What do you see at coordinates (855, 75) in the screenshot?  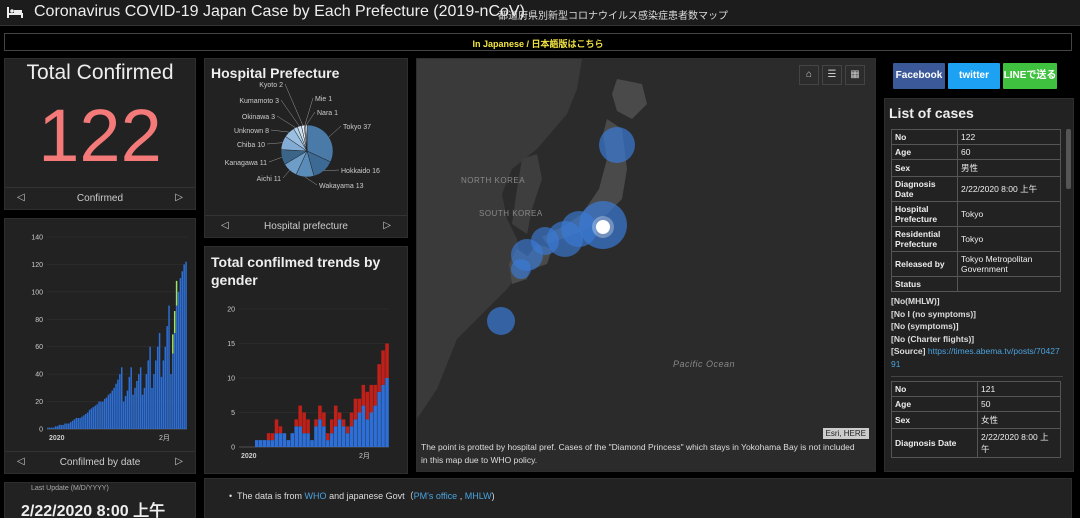 I see `qr-code-icon: ▦` at bounding box center [855, 75].